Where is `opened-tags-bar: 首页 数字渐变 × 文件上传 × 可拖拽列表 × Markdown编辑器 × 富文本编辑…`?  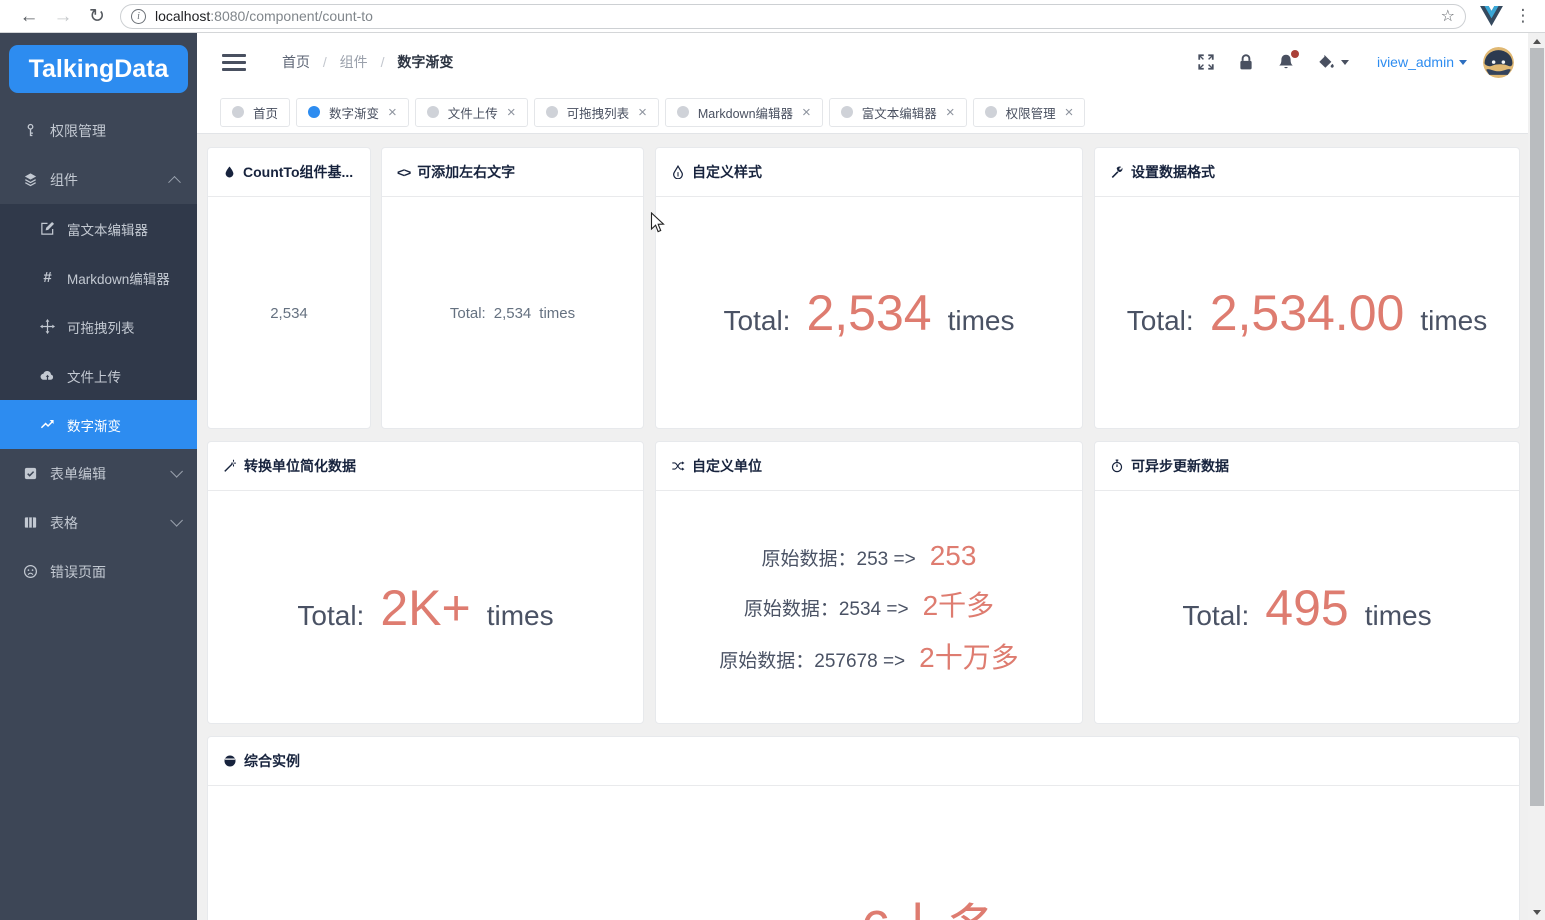
opened-tags-bar: 首页 数字渐变 × 文件上传 × 可拖拽列表 × Markdown编辑器 × 富文本编辑… is located at coordinates (862, 112).